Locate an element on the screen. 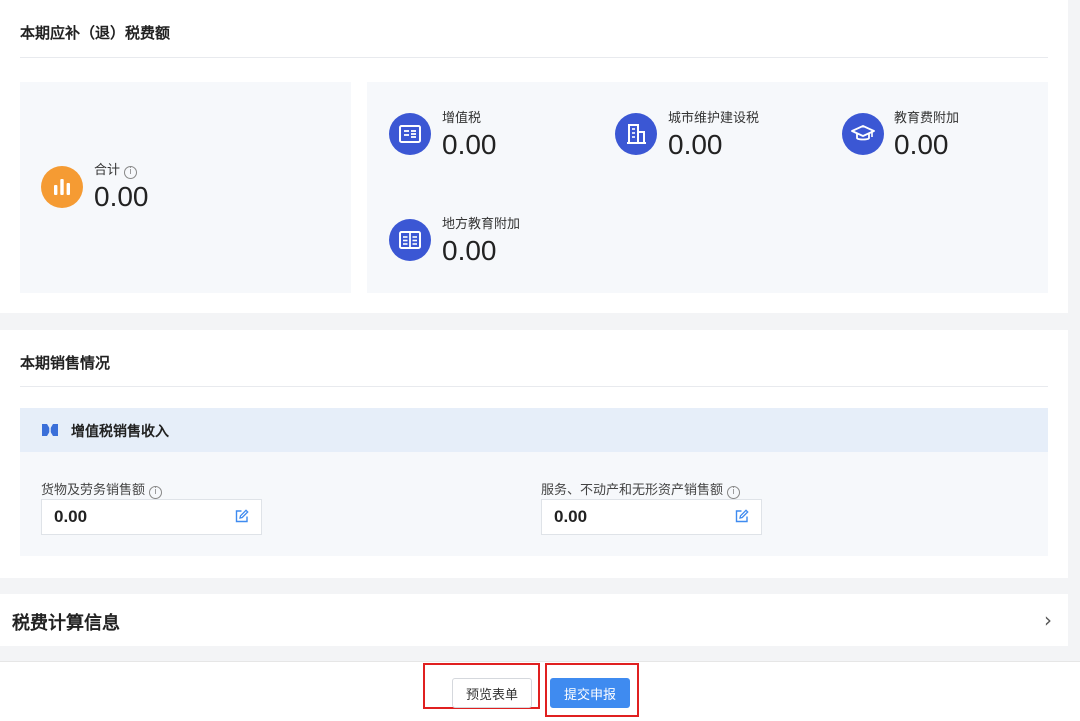 The width and height of the screenshot is (1080, 721). vat-income-body: 货物及劳务销售额 i 0.00 服务、不动产和无形资产销售额 i 0.00 is located at coordinates (534, 504).